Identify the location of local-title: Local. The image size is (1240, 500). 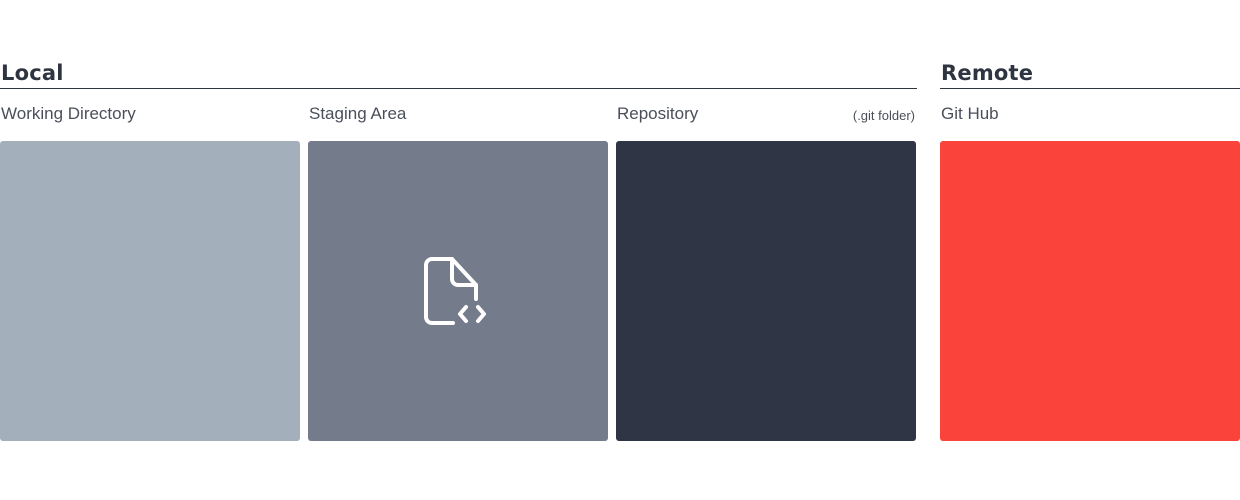
(32, 73).